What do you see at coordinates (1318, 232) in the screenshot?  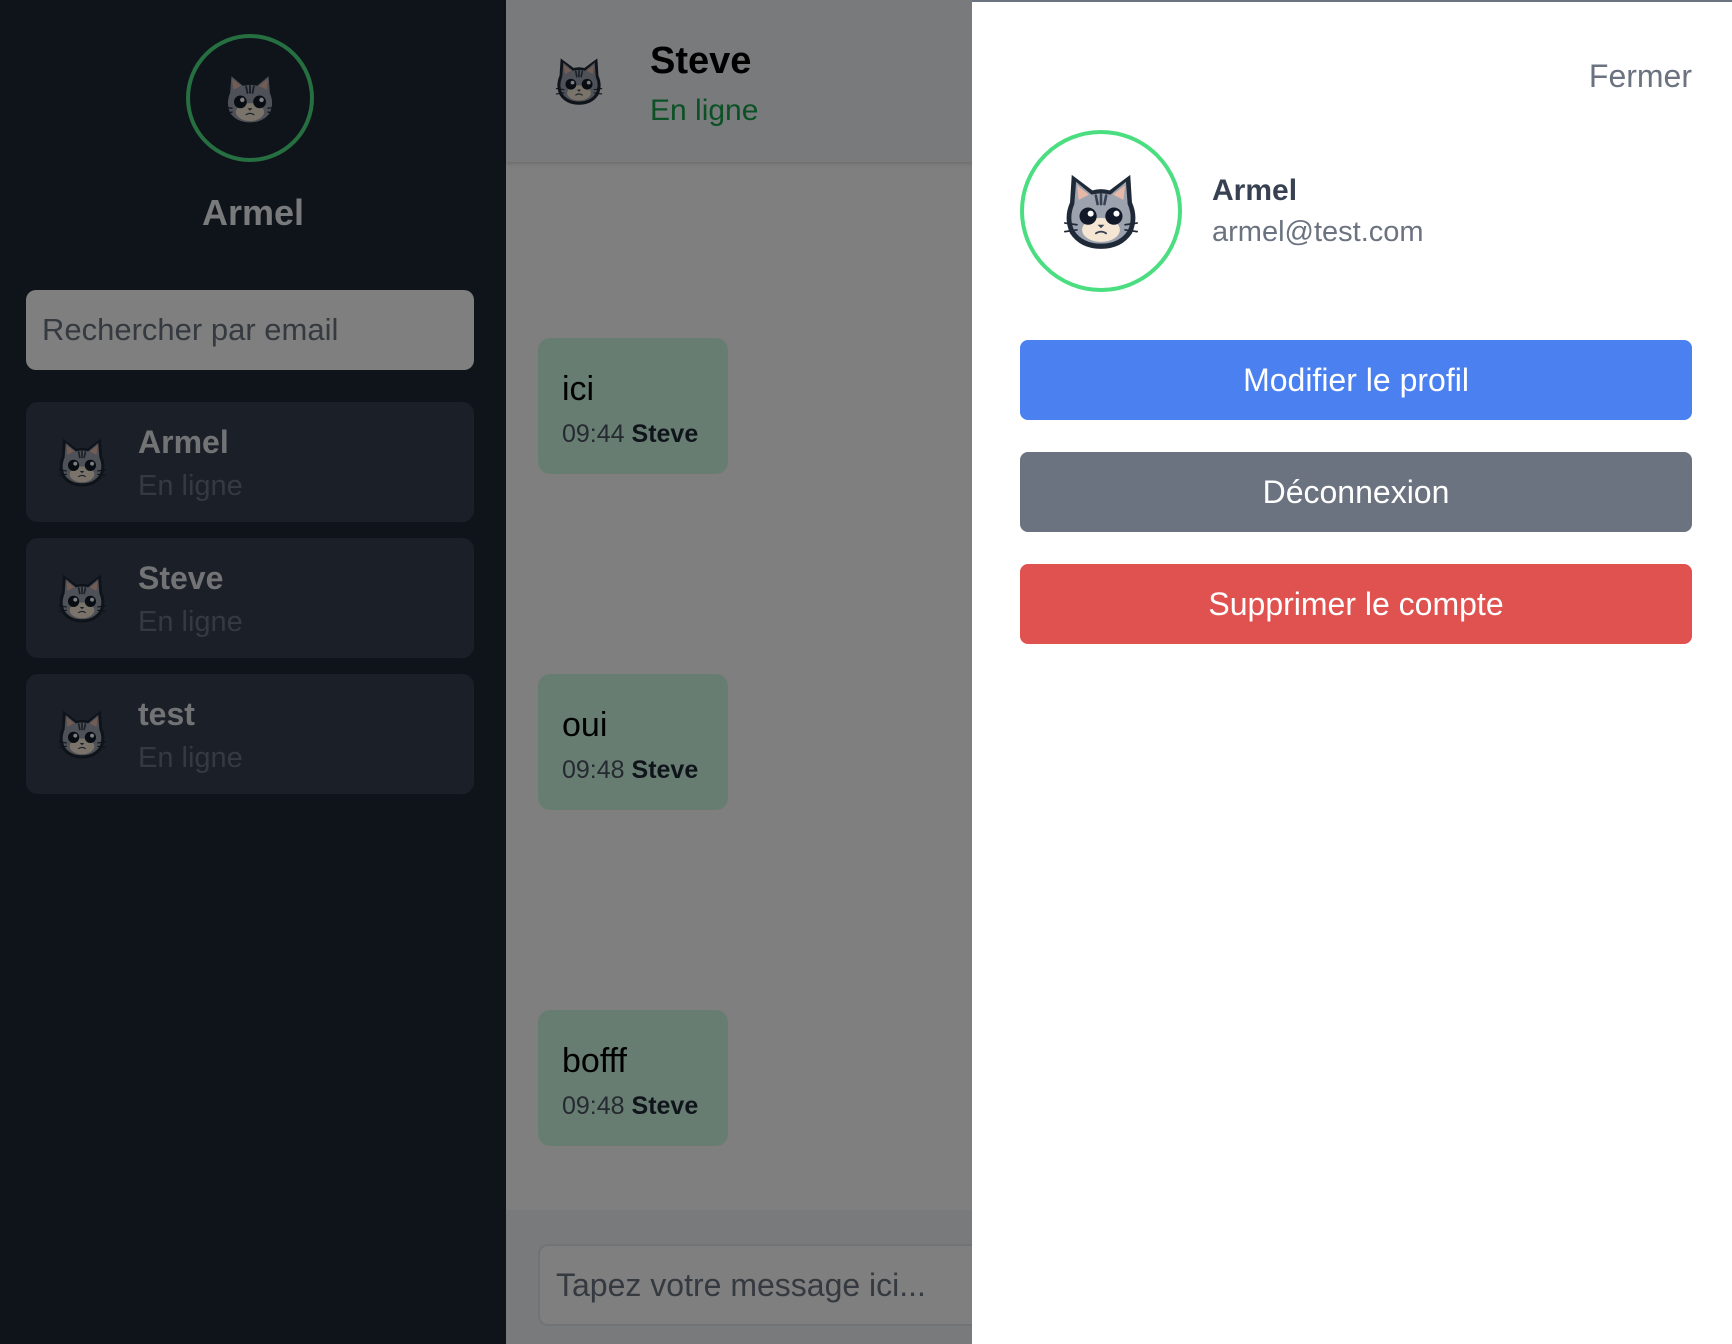 I see `profile-email: armel@test.com` at bounding box center [1318, 232].